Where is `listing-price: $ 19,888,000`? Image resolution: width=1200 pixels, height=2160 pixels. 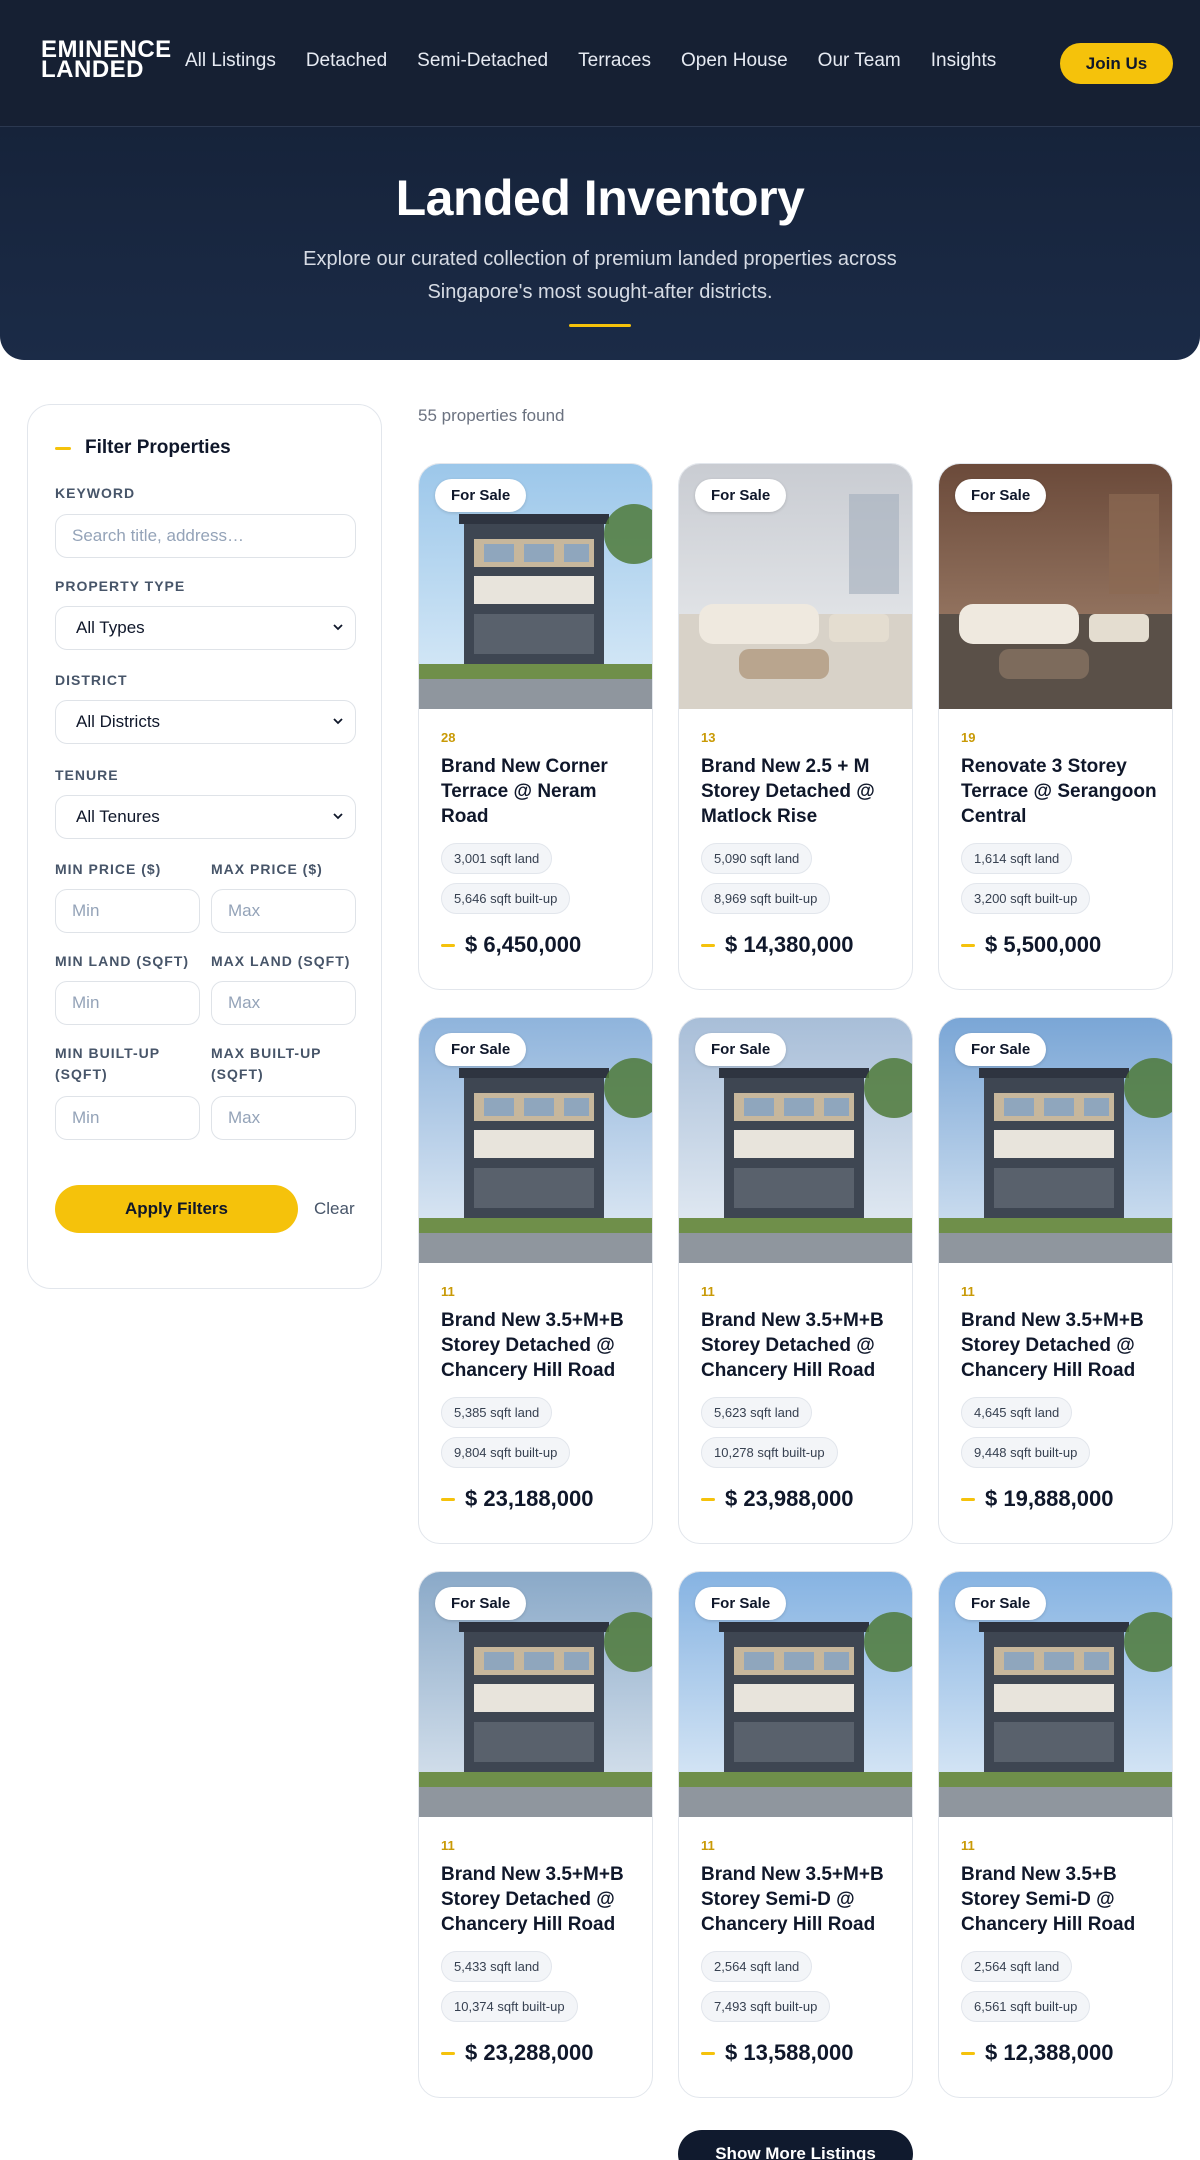 listing-price: $ 19,888,000 is located at coordinates (1037, 1499).